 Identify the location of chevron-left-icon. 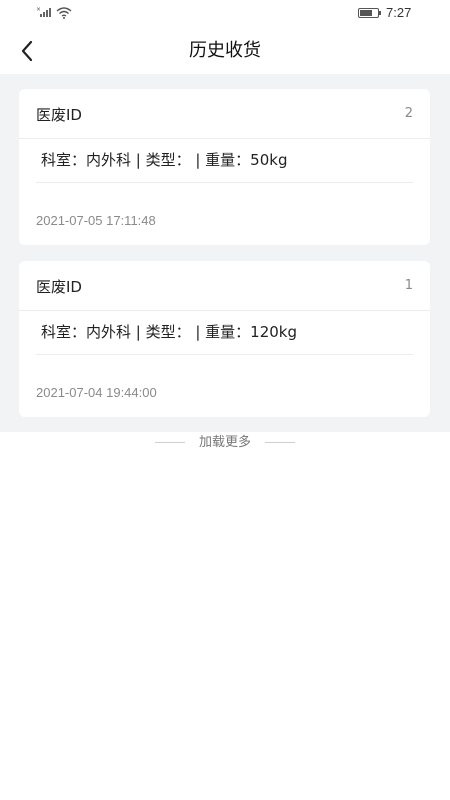
(27, 51).